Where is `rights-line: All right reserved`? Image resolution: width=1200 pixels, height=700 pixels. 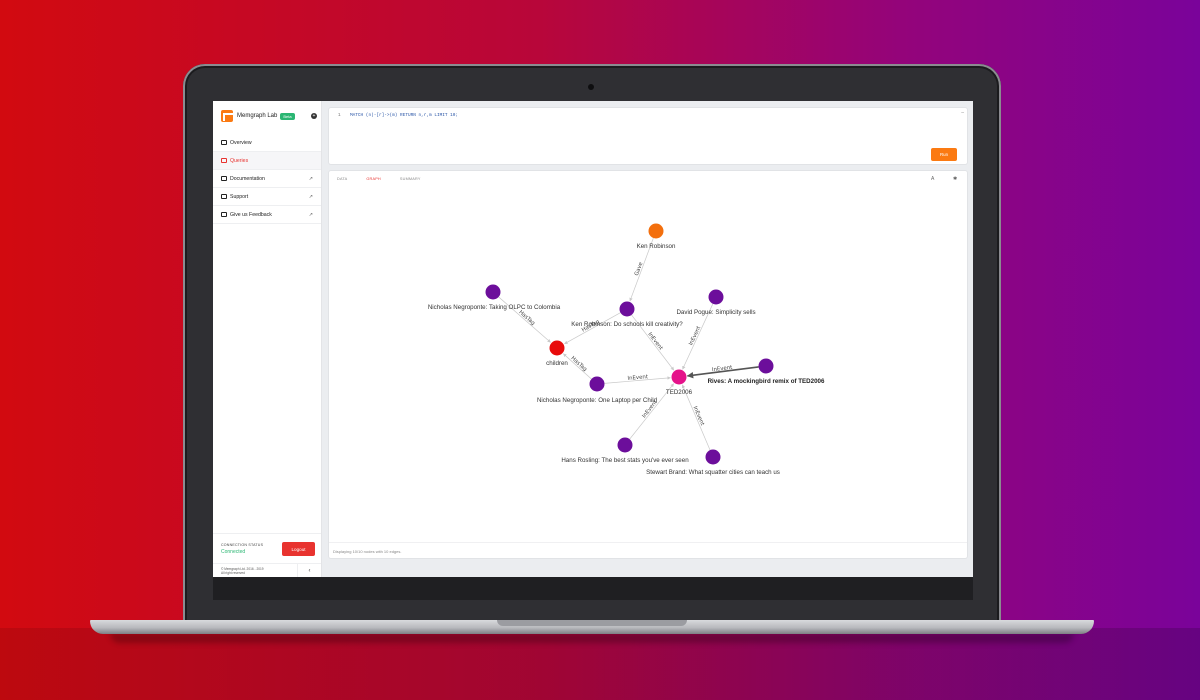
rights-line: All right reserved is located at coordinates (233, 573).